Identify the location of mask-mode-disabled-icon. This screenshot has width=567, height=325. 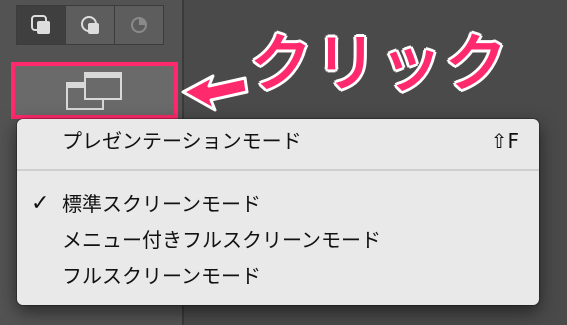
(139, 25).